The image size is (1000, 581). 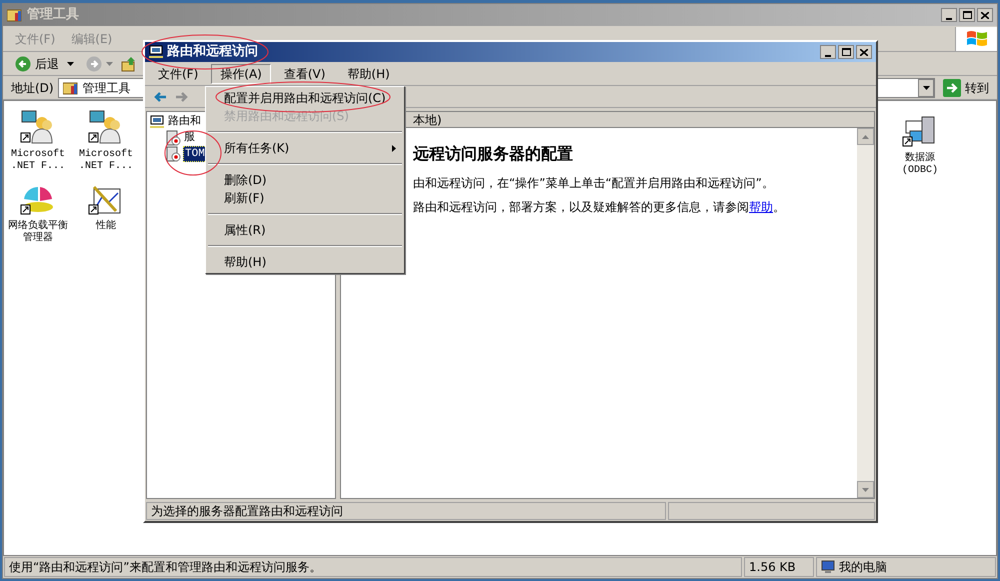 What do you see at coordinates (865, 313) in the screenshot?
I see `scrollbar` at bounding box center [865, 313].